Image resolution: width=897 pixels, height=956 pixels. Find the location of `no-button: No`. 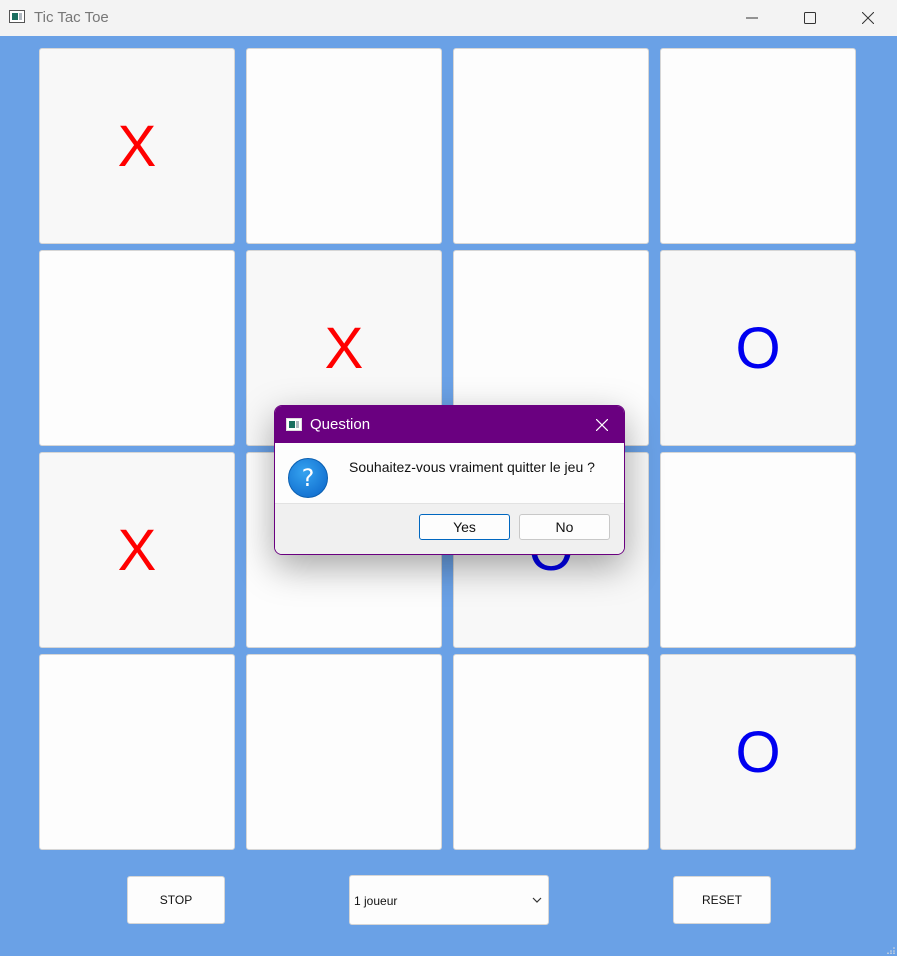

no-button: No is located at coordinates (564, 527).